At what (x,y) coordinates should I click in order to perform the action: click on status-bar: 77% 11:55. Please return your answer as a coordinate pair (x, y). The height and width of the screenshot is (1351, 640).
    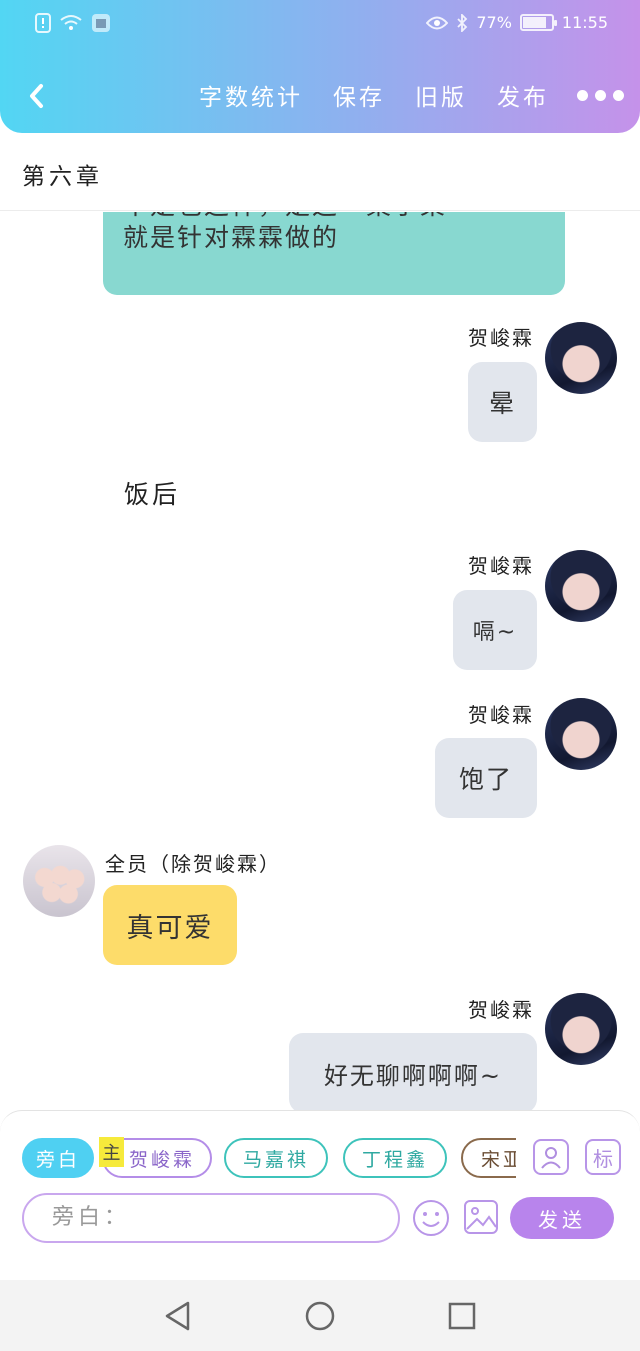
    Looking at the image, I should click on (320, 25).